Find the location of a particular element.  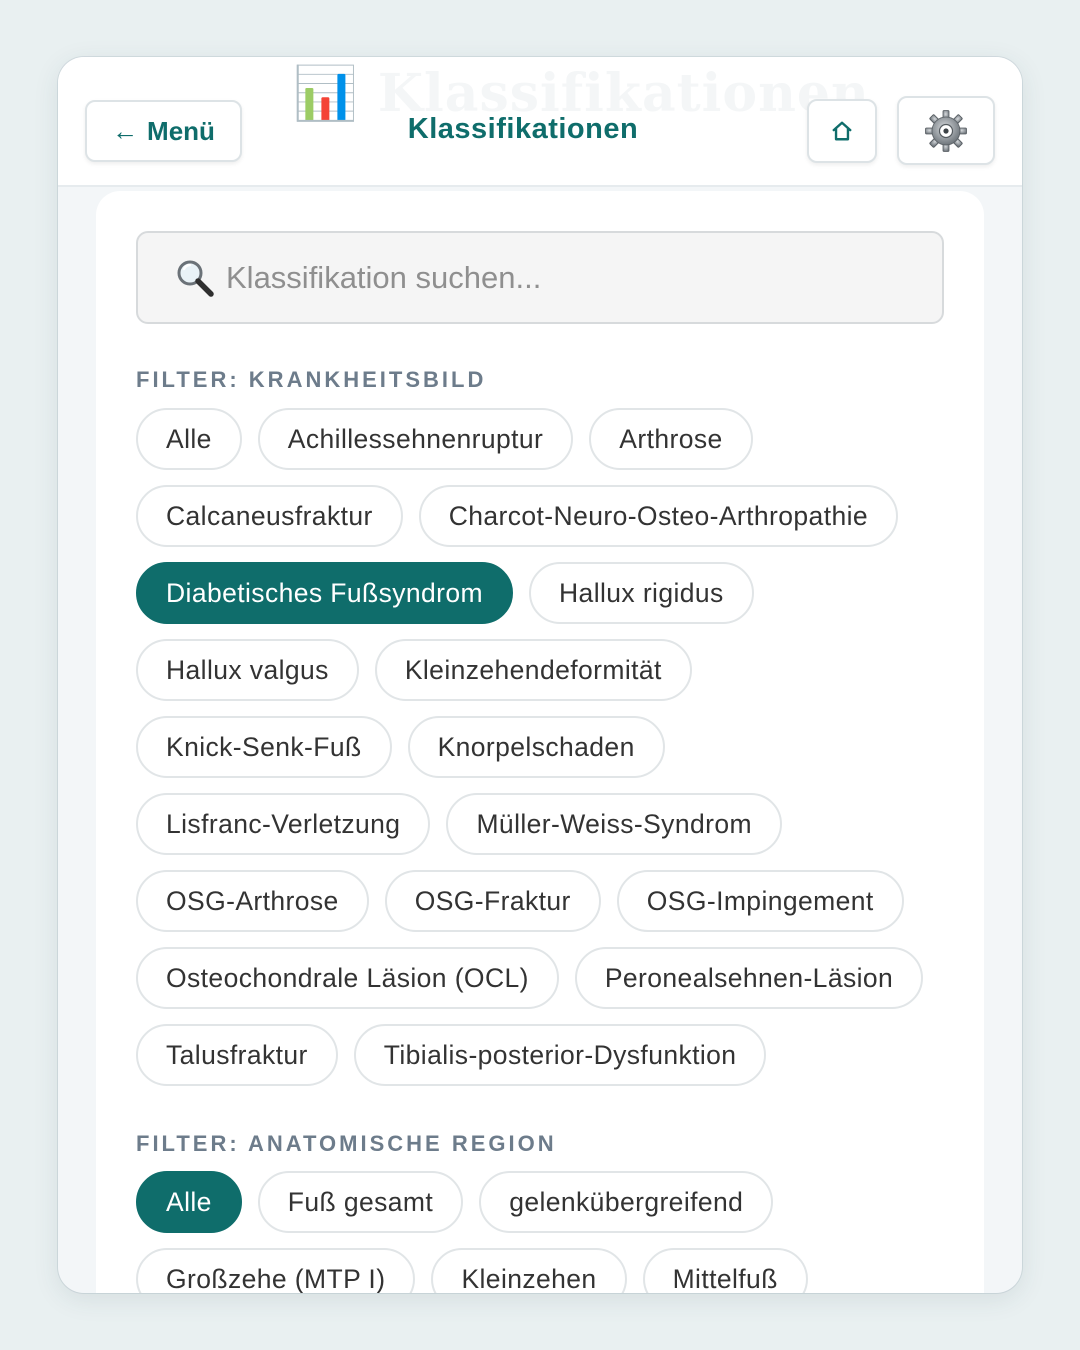

filter-chip-disease: Arthrose is located at coordinates (671, 439).